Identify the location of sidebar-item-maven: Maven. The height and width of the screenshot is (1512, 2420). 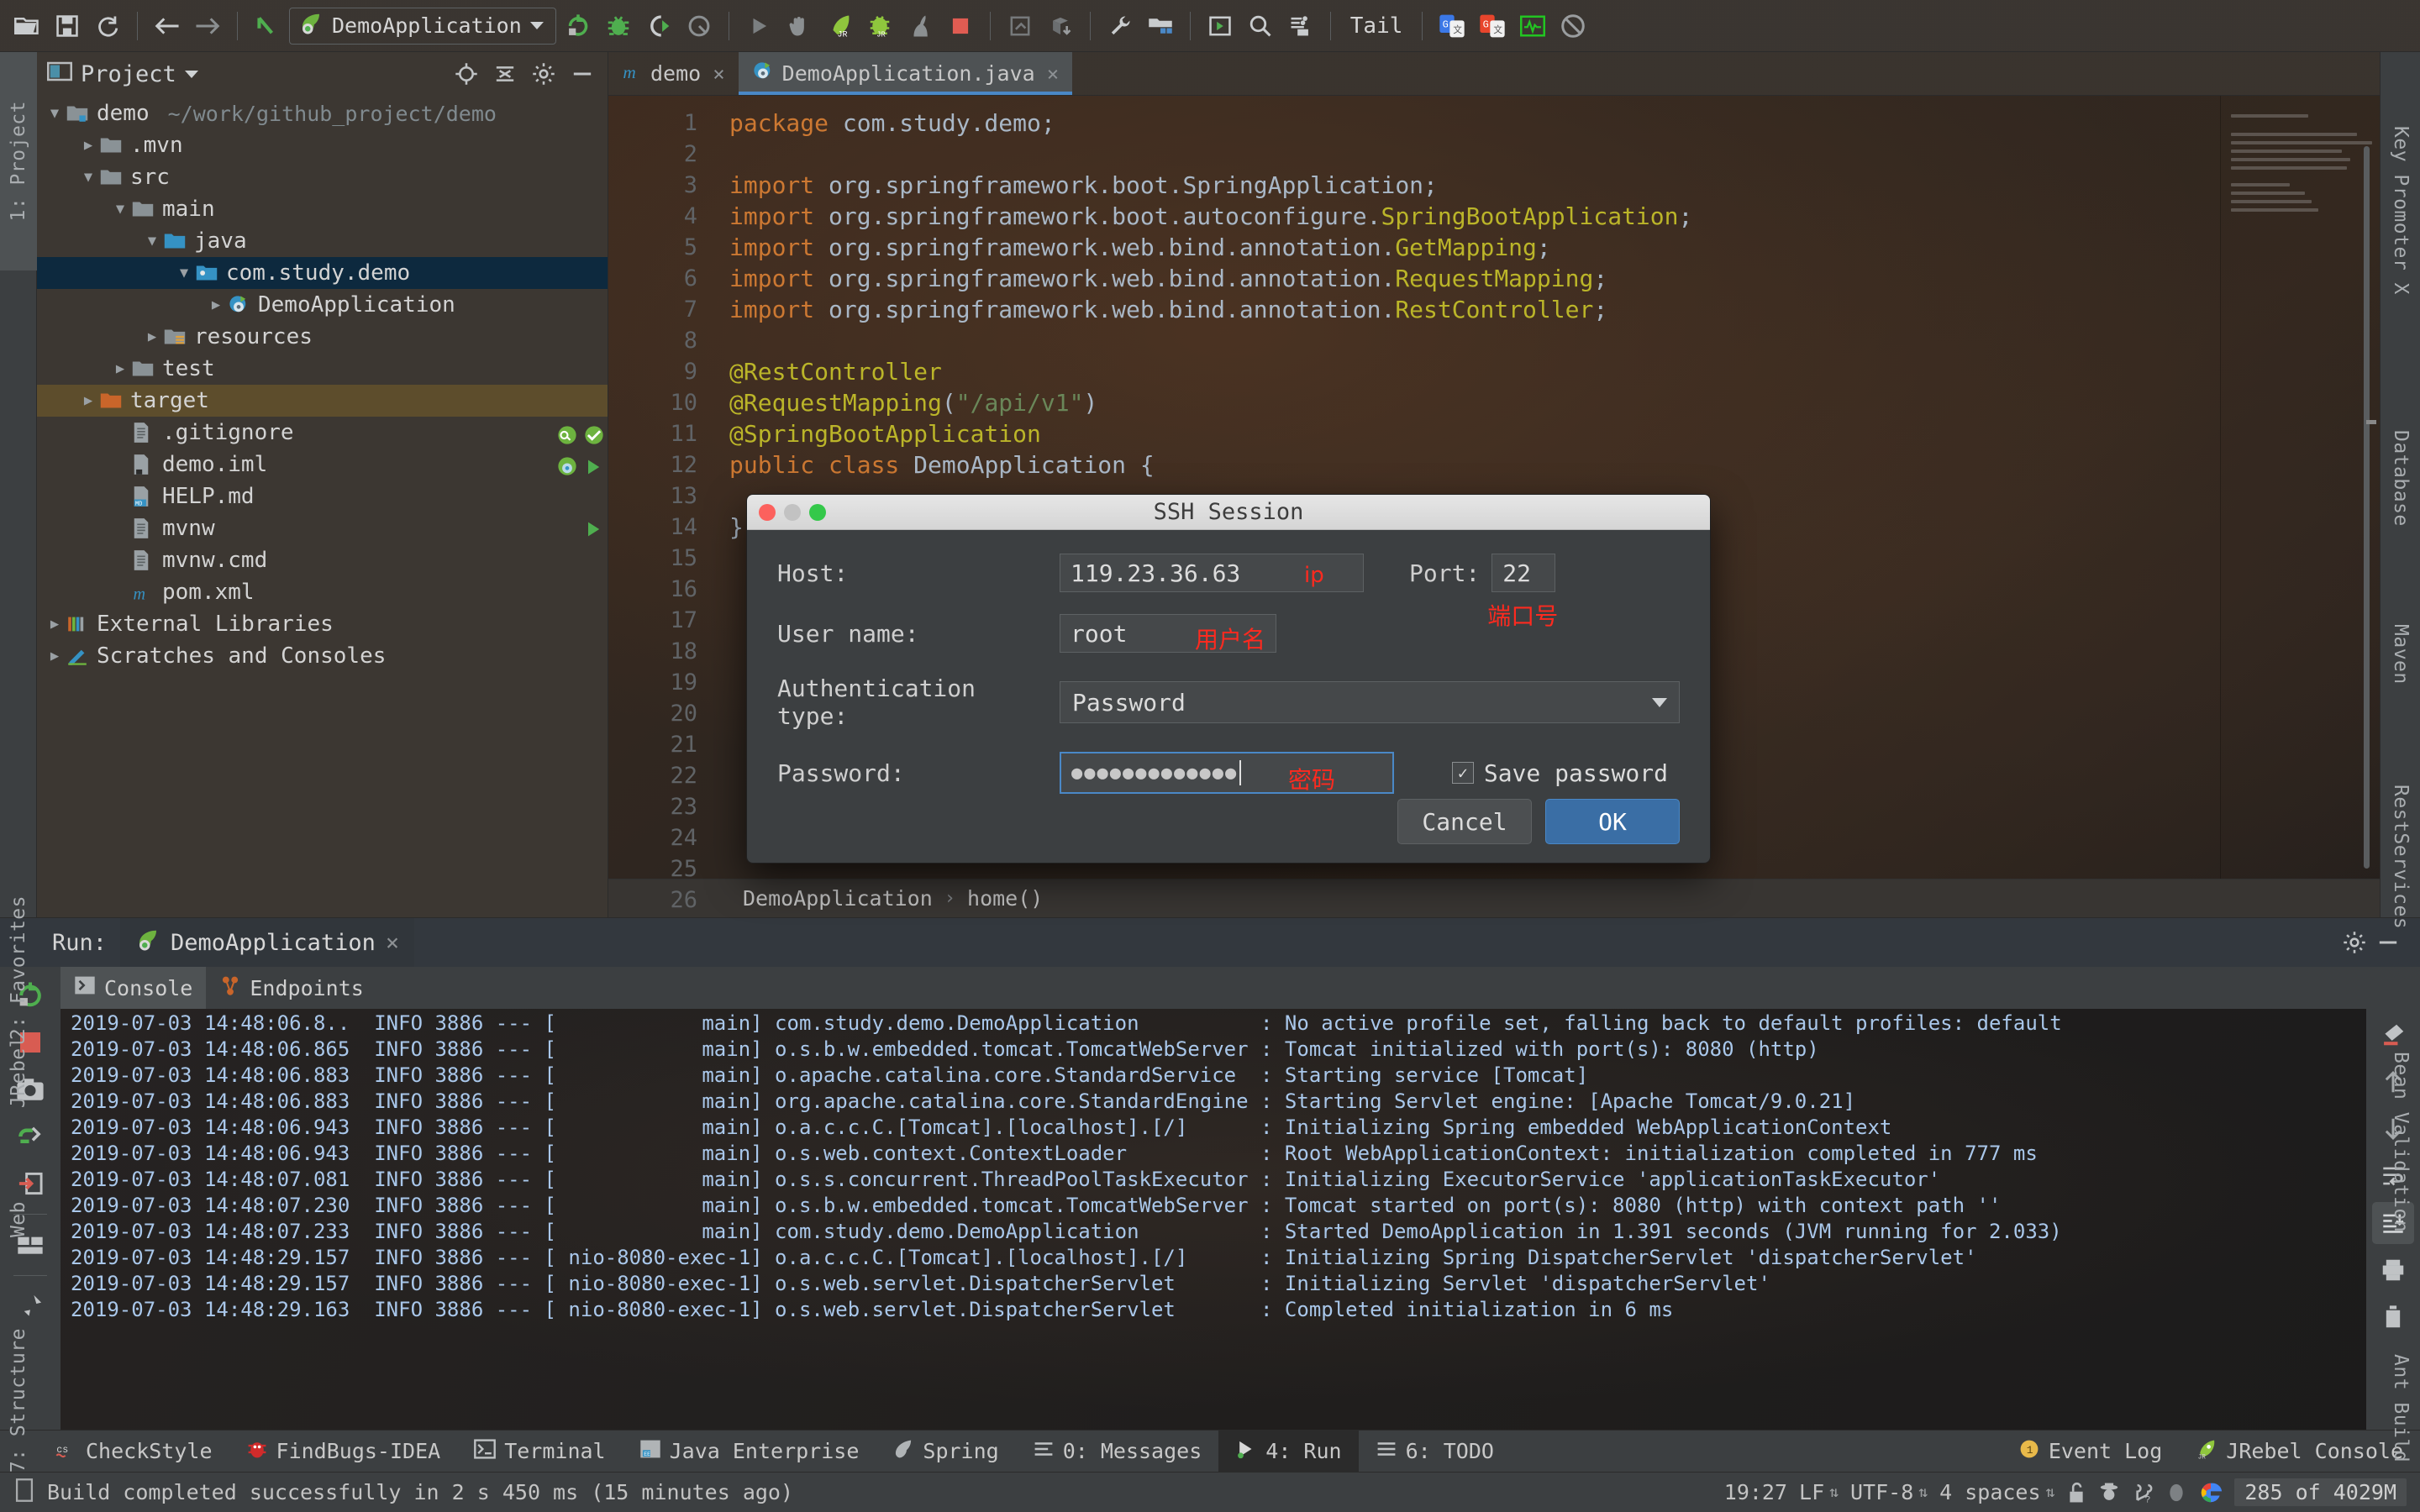
(2400, 654).